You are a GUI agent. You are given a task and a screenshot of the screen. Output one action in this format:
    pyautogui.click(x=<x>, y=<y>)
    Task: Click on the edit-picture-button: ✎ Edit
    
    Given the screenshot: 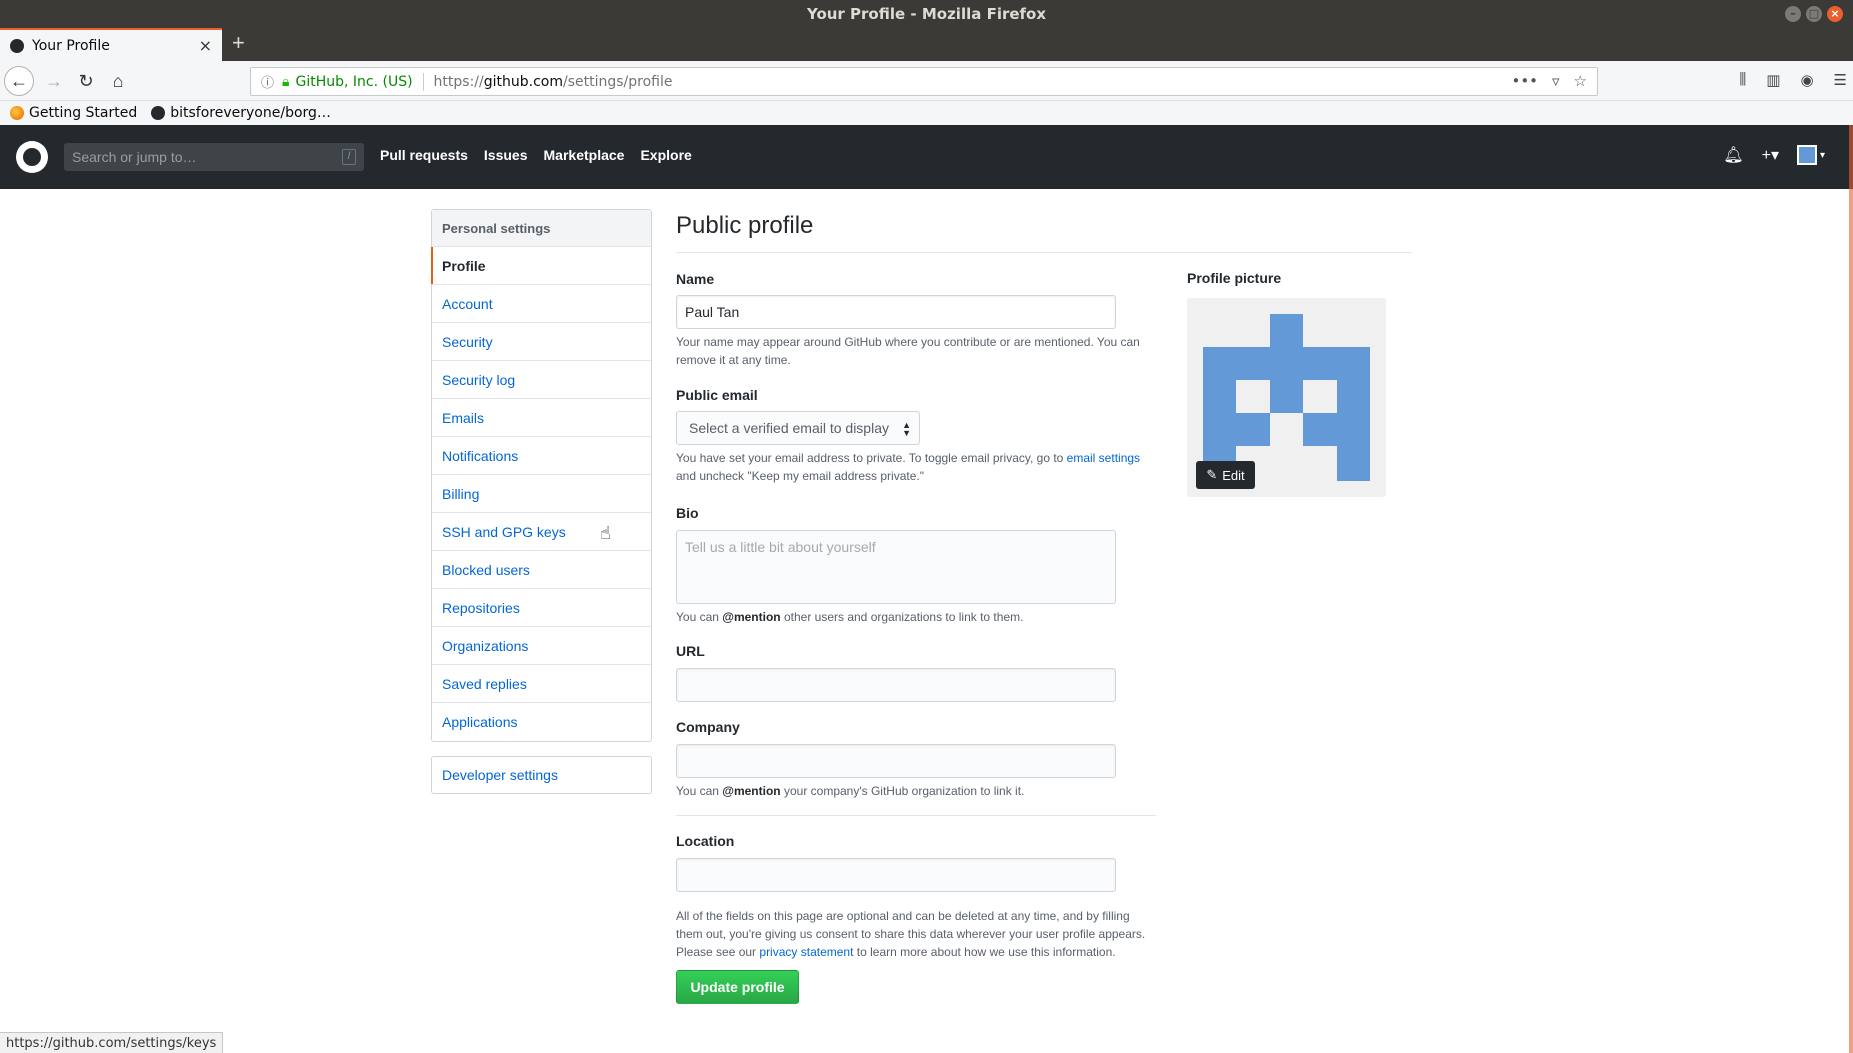 What is the action you would take?
    pyautogui.click(x=1225, y=475)
    